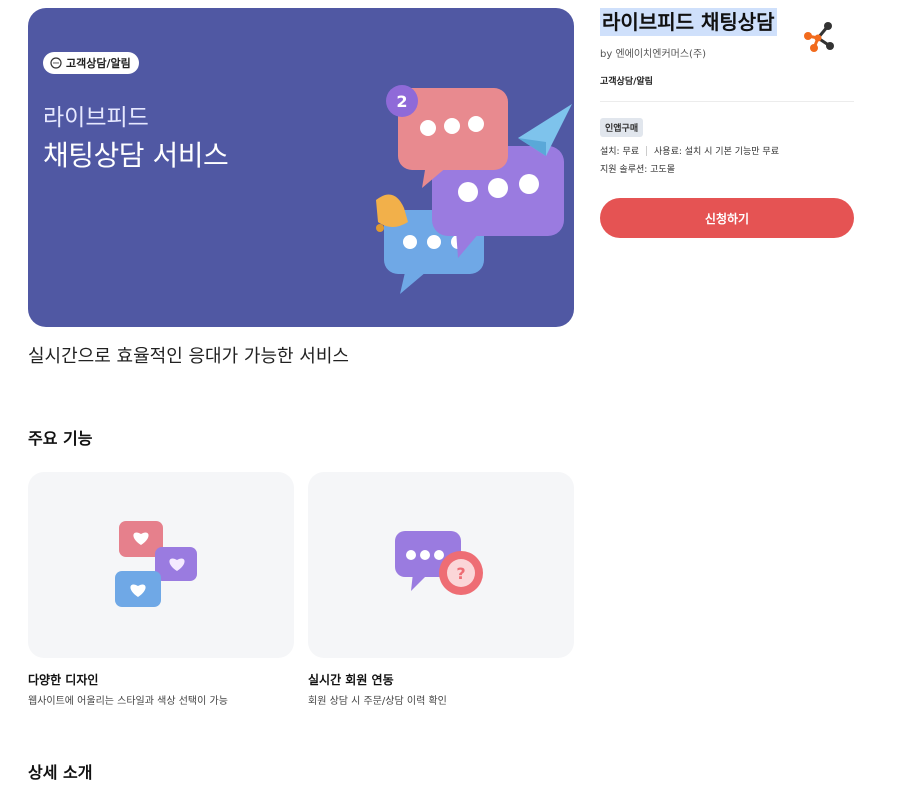 The height and width of the screenshot is (799, 900). I want to click on install-fee: 설치: 무료, so click(620, 152).